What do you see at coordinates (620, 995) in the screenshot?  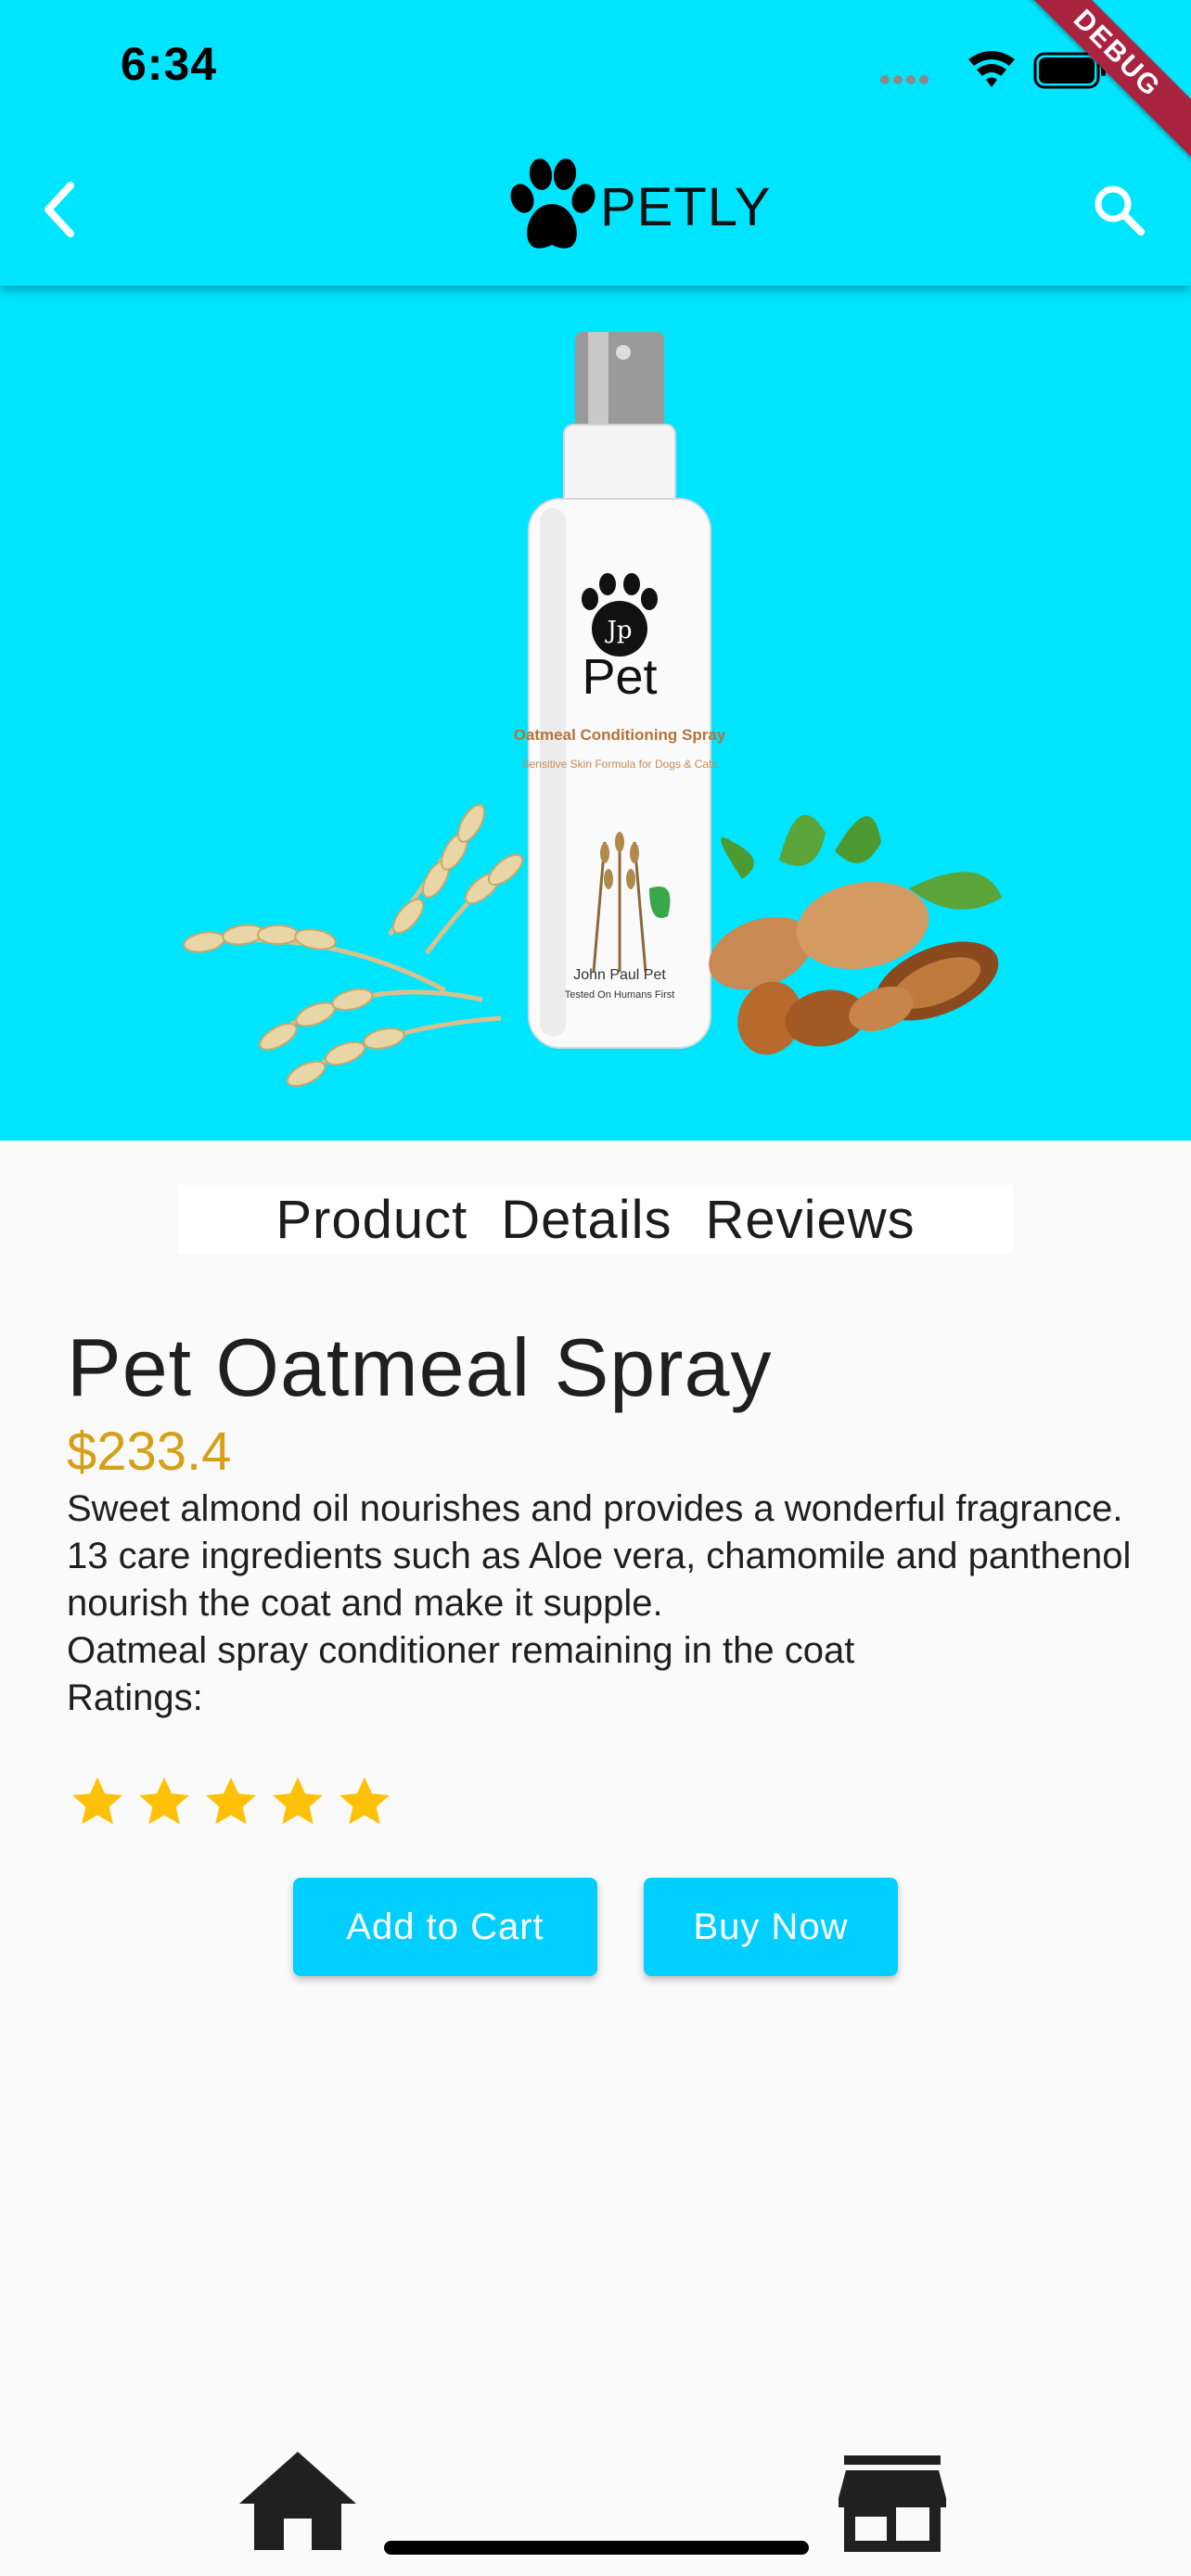 I see `bottle-tag-text: Tested On Humans First` at bounding box center [620, 995].